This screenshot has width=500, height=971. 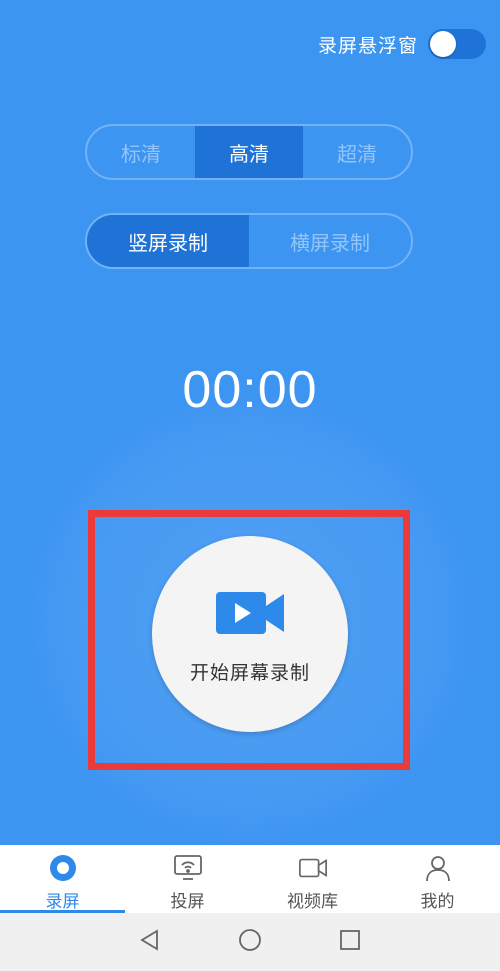 What do you see at coordinates (312, 902) in the screenshot?
I see `tab-video-library-label: 视频库` at bounding box center [312, 902].